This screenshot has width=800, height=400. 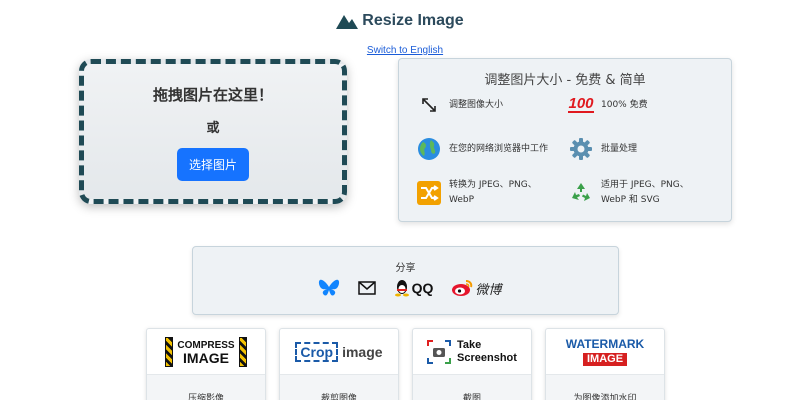 What do you see at coordinates (213, 128) in the screenshot?
I see `dropzone-or-text: 或` at bounding box center [213, 128].